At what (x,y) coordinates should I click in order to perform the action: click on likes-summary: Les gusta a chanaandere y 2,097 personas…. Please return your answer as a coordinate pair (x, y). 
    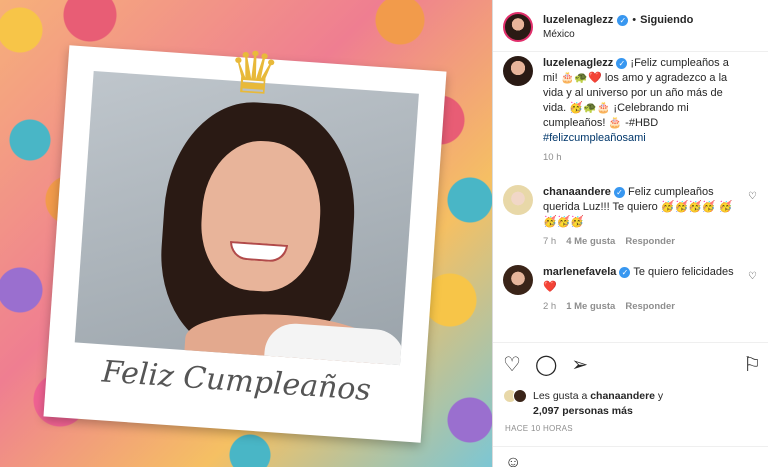
    Looking at the image, I should click on (633, 404).